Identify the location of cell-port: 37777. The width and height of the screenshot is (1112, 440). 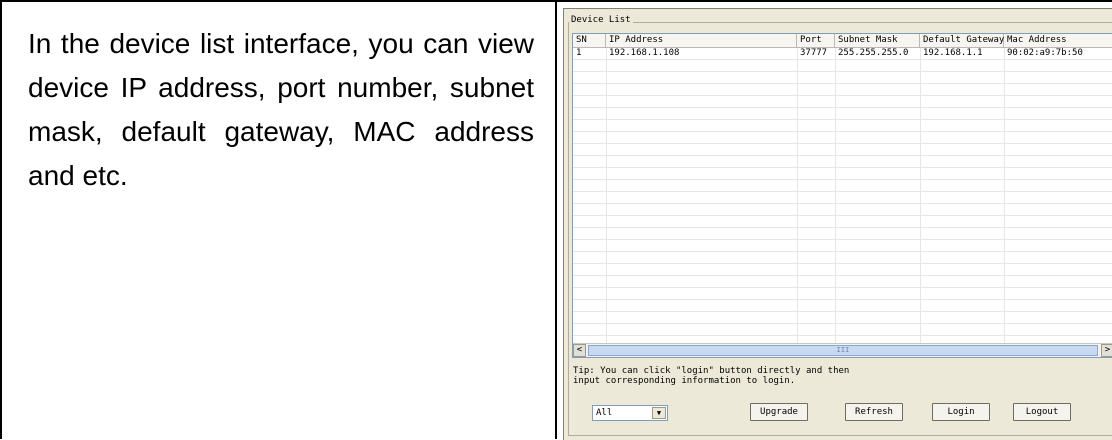
(814, 53).